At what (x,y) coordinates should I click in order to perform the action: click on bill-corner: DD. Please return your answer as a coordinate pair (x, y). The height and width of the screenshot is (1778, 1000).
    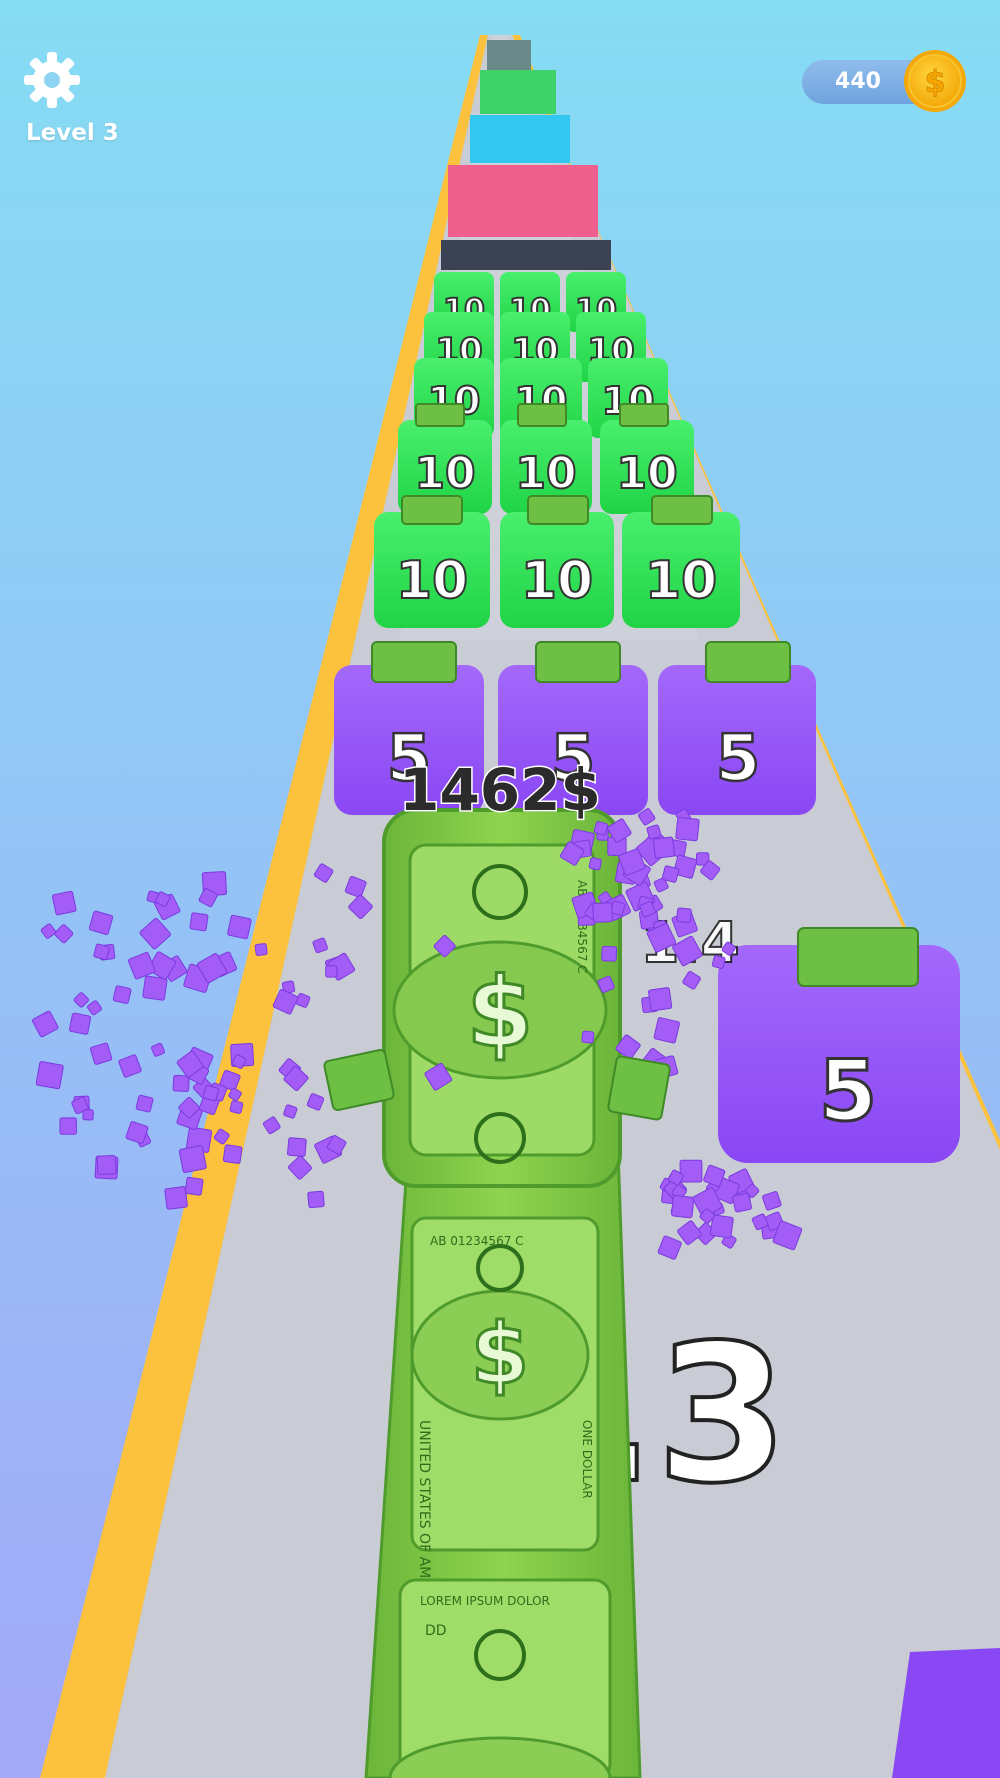
    Looking at the image, I should click on (436, 1631).